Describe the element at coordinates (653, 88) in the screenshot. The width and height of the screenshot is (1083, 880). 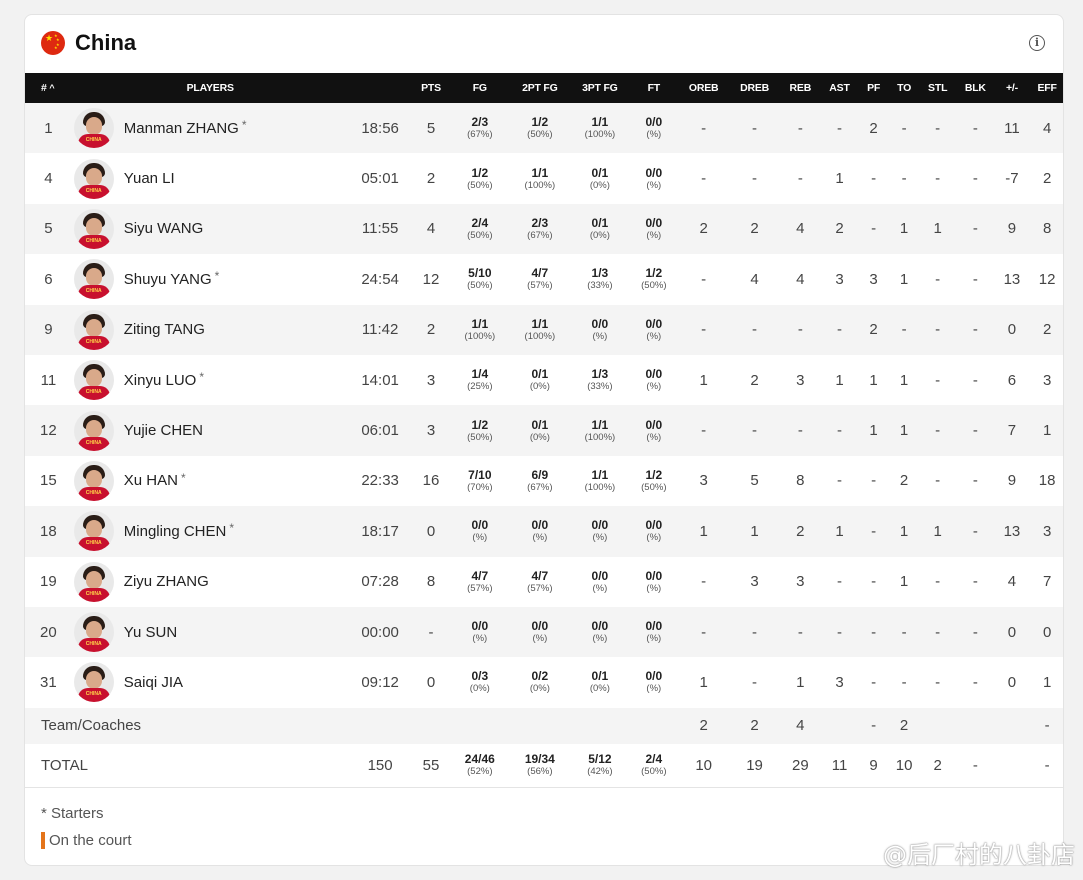
I see `col-ft: FT` at that location.